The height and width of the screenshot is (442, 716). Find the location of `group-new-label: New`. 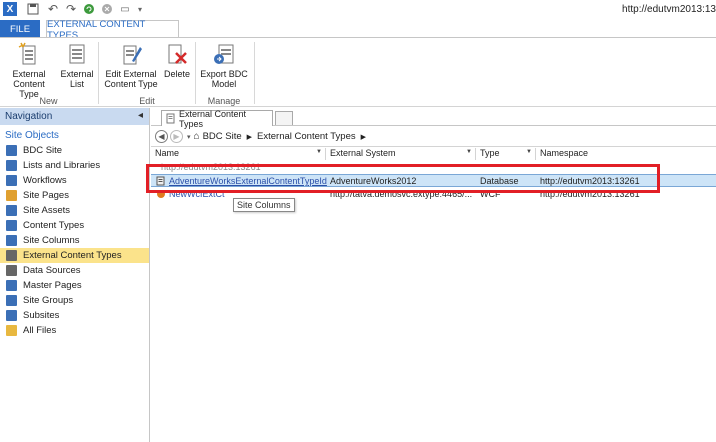

group-new-label: New is located at coordinates (48, 101).